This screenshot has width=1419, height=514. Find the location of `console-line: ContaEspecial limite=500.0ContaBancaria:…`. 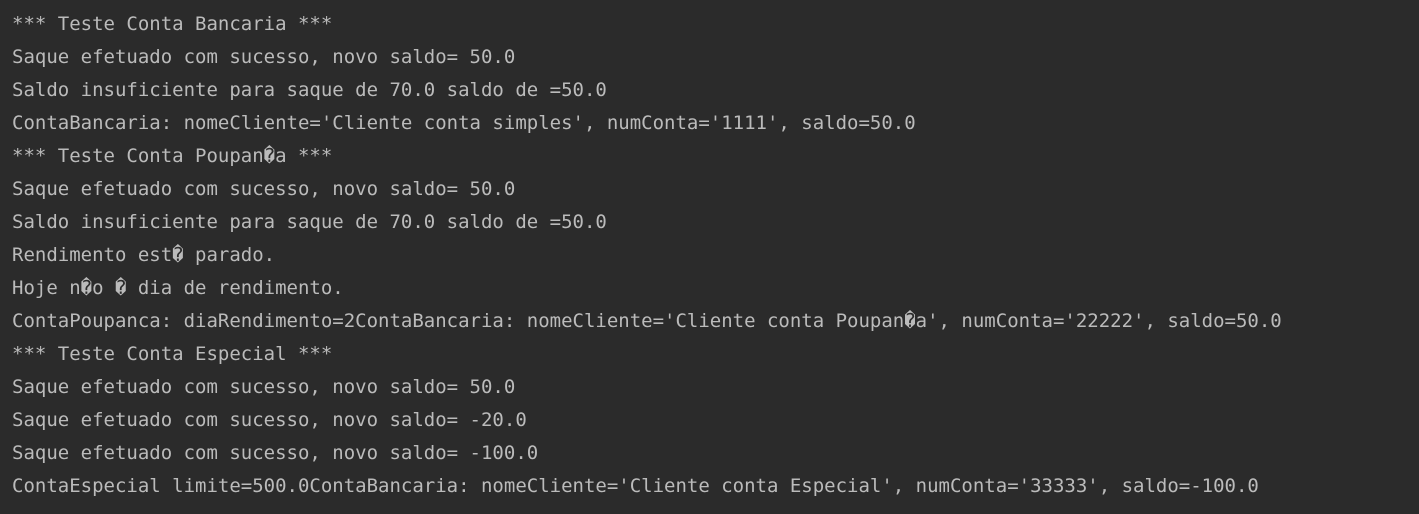

console-line: ContaEspecial limite=500.0ContaBancaria:… is located at coordinates (635, 486).